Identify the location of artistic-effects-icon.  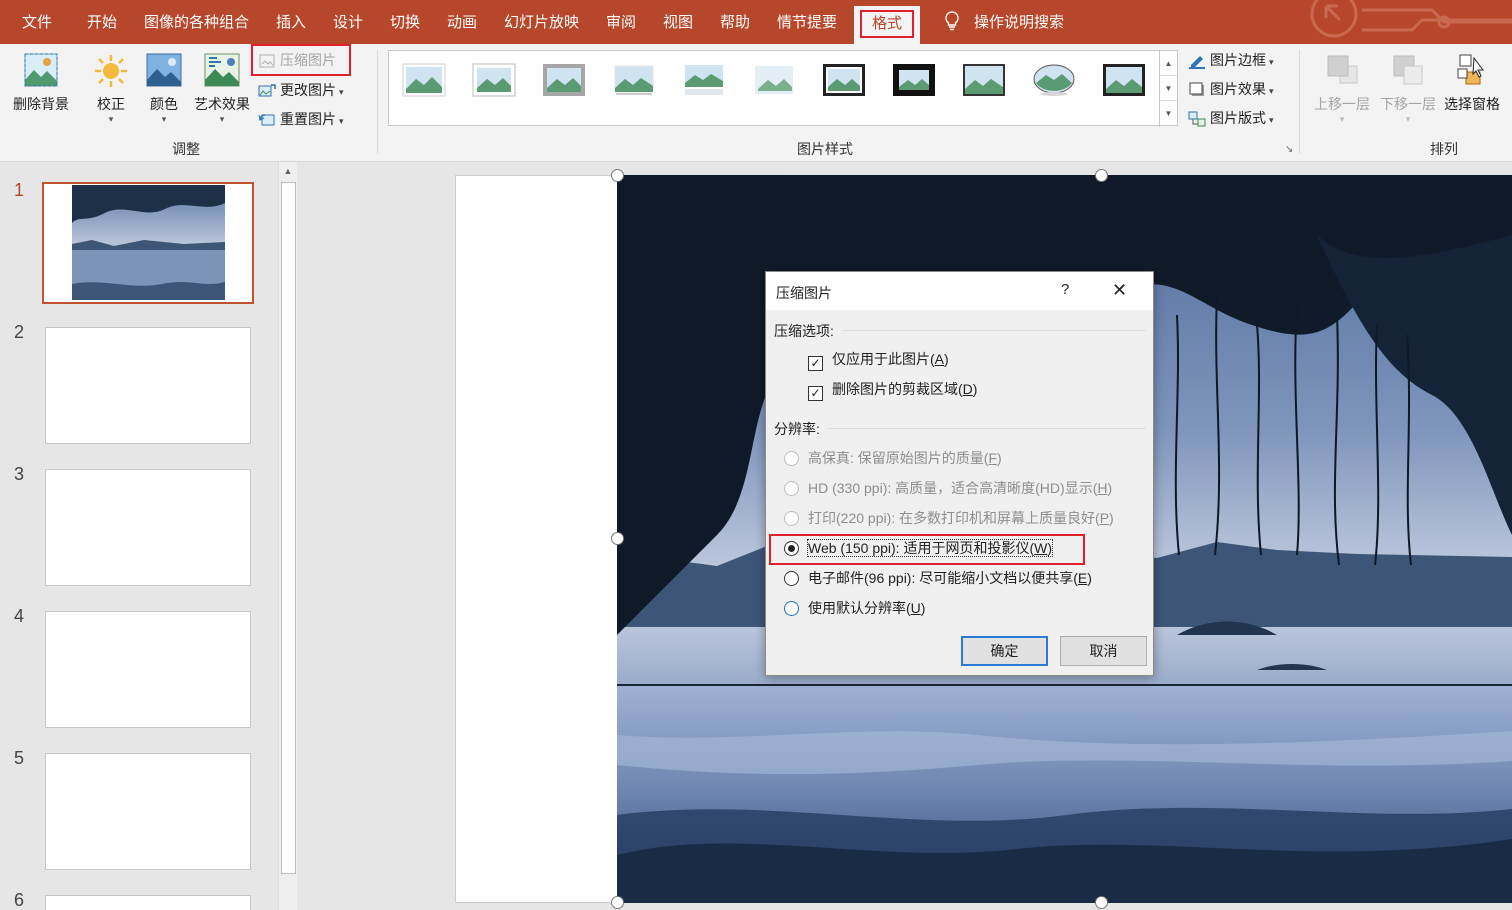
(222, 70).